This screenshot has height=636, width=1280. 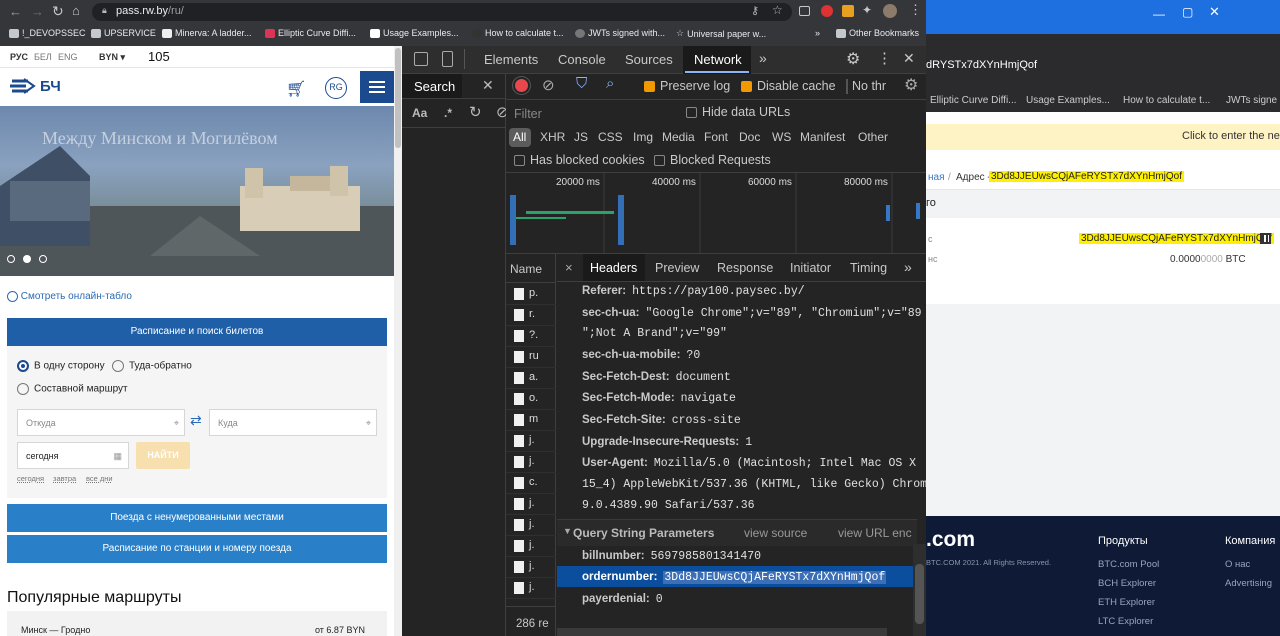 I want to click on lang-be: БЕЛ, so click(x=43, y=57).